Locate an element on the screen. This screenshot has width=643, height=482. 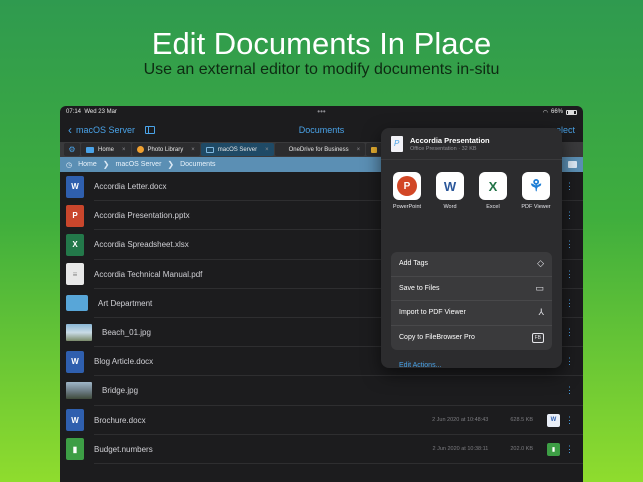
action-save-to-files: Save to Files ▭ is located at coordinates (471, 289).